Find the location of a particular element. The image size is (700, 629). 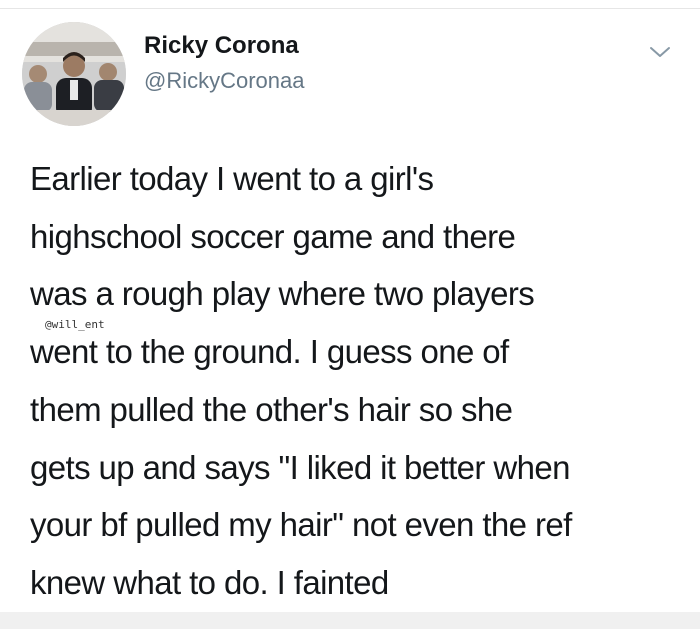

bottom-edge is located at coordinates (350, 620).